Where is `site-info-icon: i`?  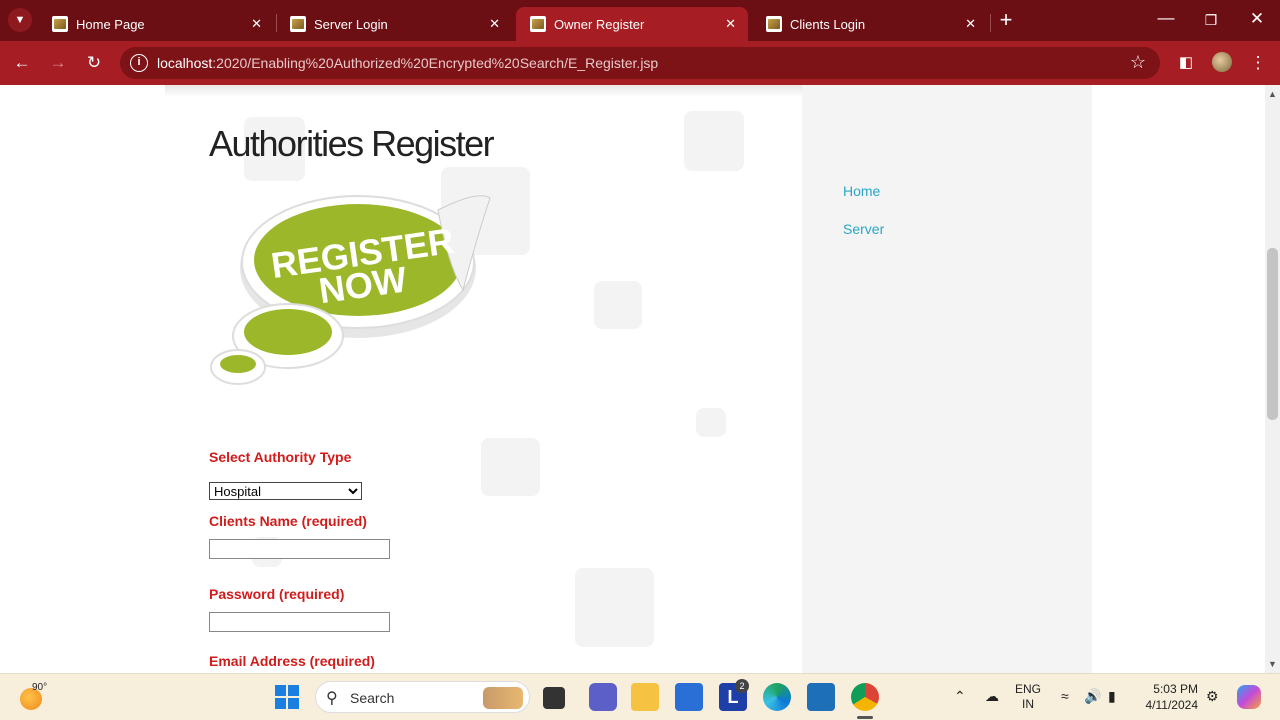
site-info-icon: i is located at coordinates (139, 63).